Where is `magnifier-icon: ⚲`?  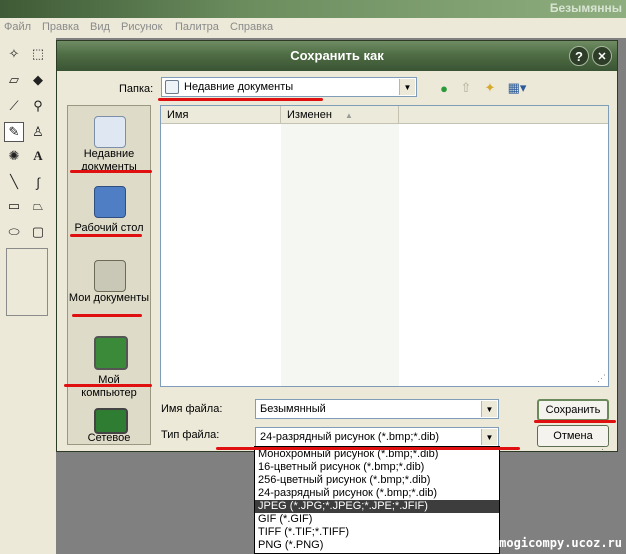 magnifier-icon: ⚲ is located at coordinates (38, 106).